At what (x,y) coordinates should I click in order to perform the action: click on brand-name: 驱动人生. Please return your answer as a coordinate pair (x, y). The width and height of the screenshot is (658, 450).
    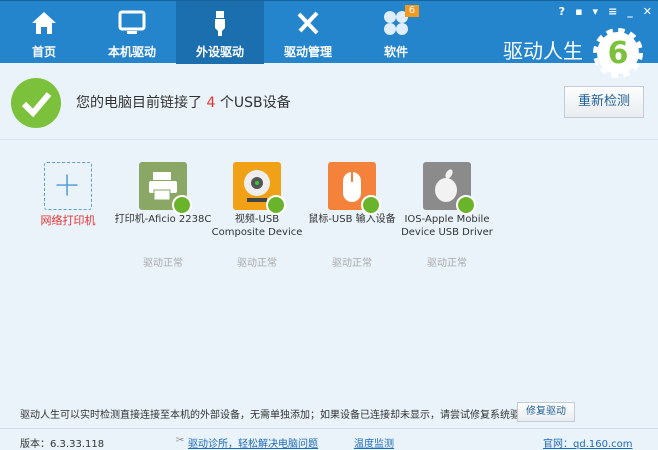
    Looking at the image, I should click on (543, 51).